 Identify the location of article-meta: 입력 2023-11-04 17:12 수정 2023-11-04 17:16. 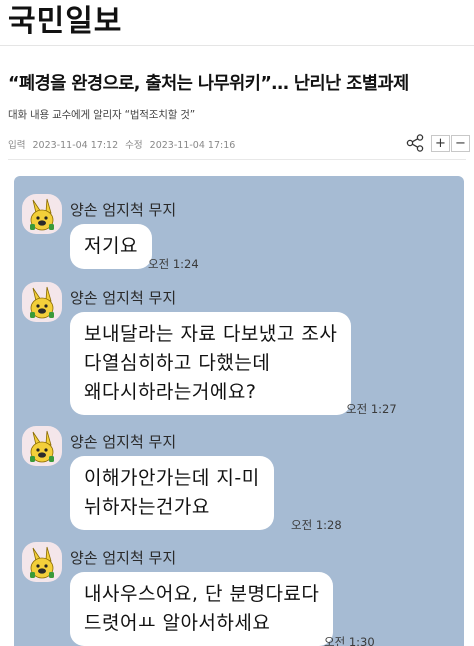
(123, 144).